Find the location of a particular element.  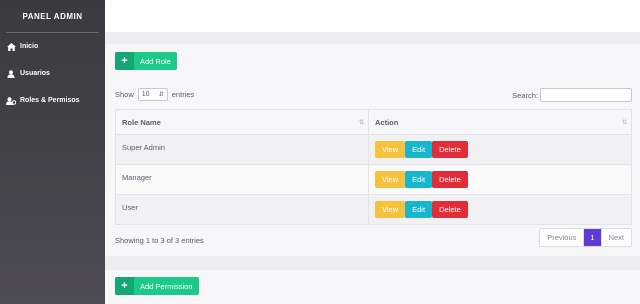

topbar is located at coordinates (372, 16).